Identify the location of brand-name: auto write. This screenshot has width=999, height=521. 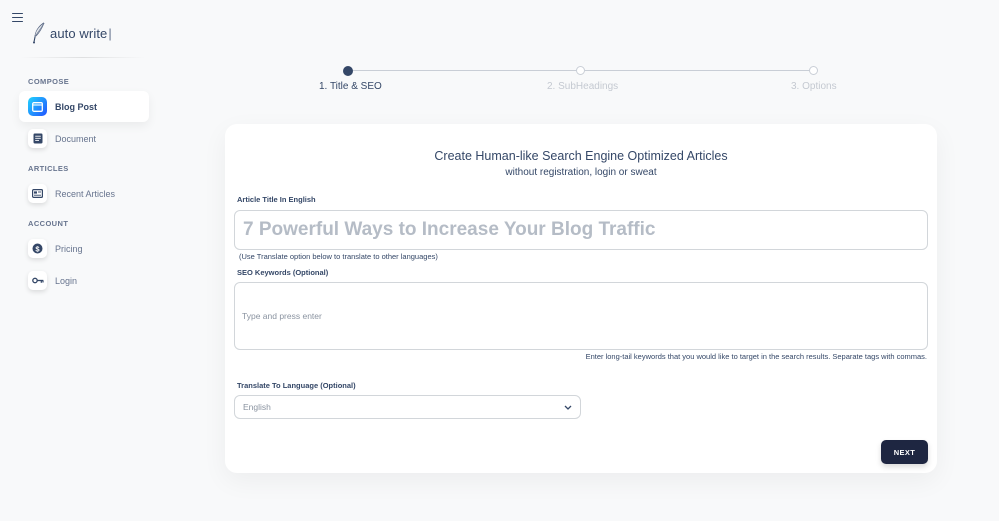
(79, 33).